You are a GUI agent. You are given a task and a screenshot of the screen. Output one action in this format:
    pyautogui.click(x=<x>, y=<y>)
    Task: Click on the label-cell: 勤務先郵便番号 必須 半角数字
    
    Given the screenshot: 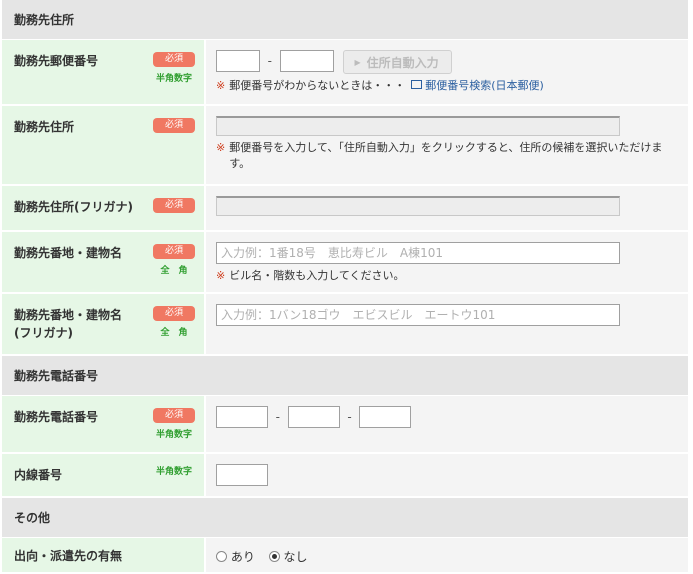 What is the action you would take?
    pyautogui.click(x=103, y=72)
    